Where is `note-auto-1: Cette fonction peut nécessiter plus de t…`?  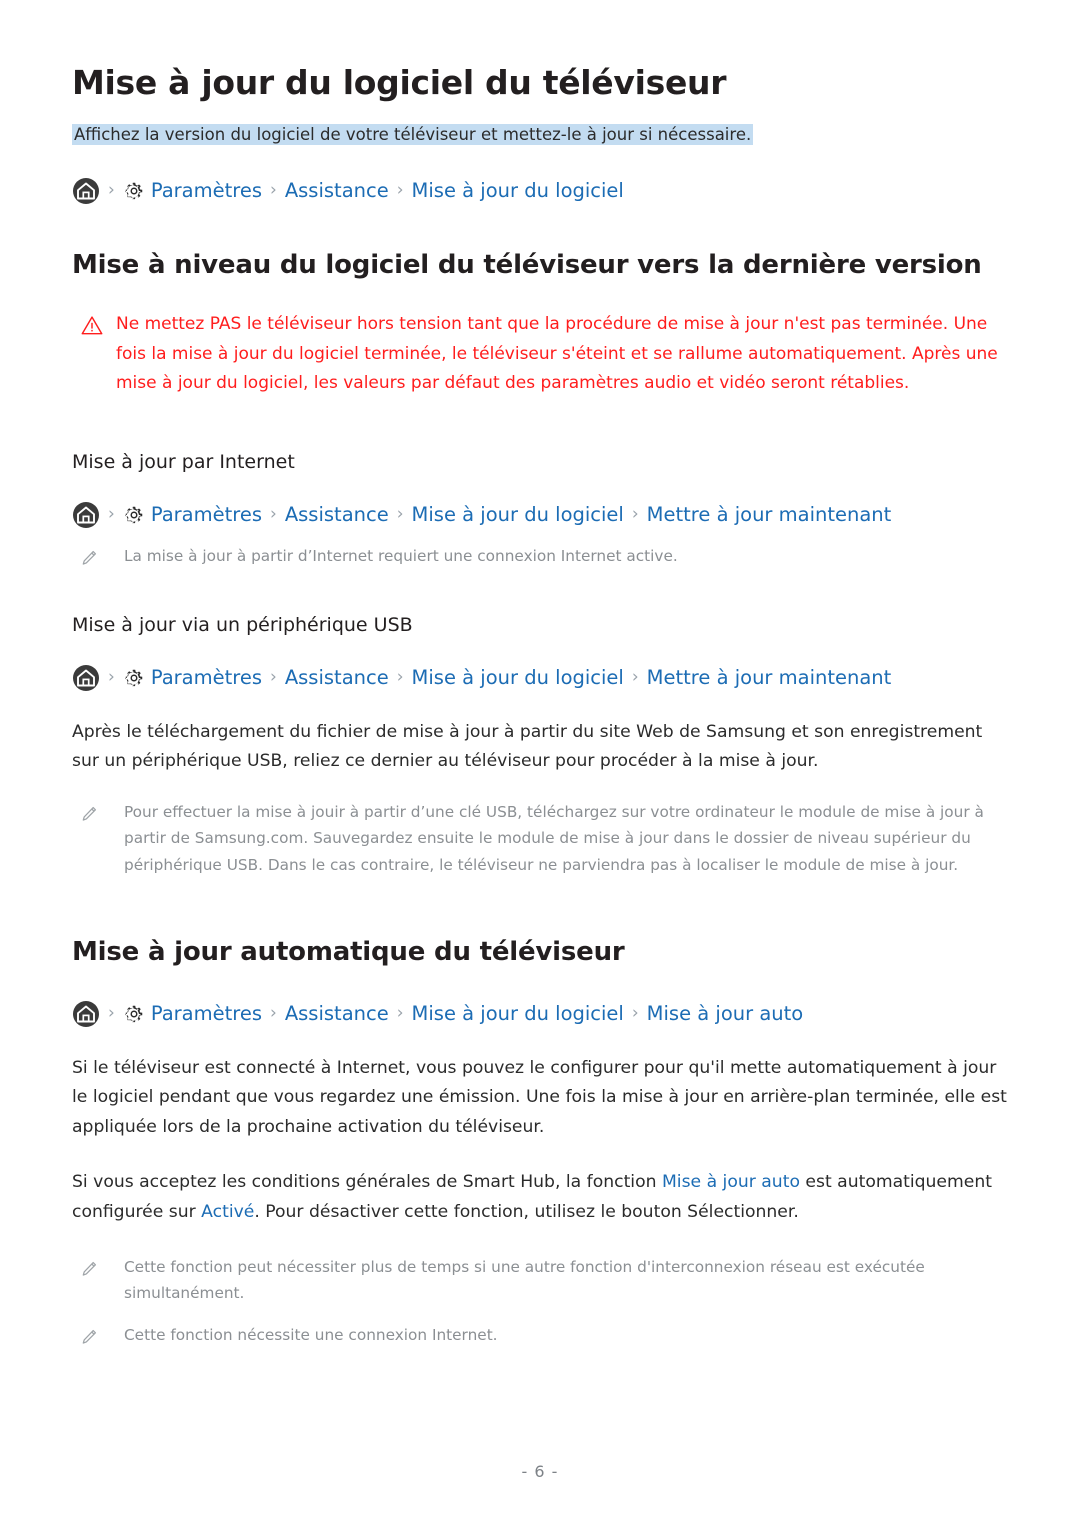 note-auto-1: Cette fonction peut nécessiter plus de t… is located at coordinates (540, 1280).